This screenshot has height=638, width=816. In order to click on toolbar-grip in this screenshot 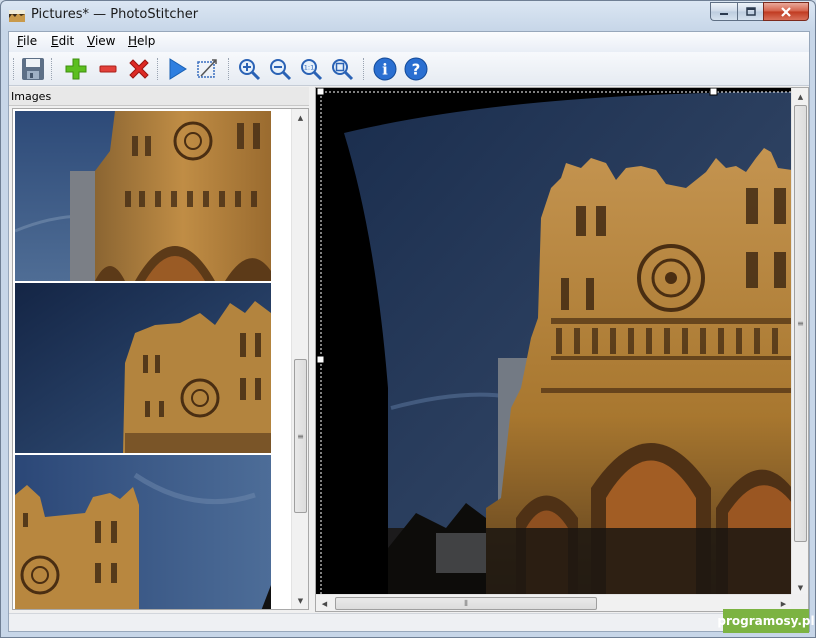, I will do `click(14, 69)`.